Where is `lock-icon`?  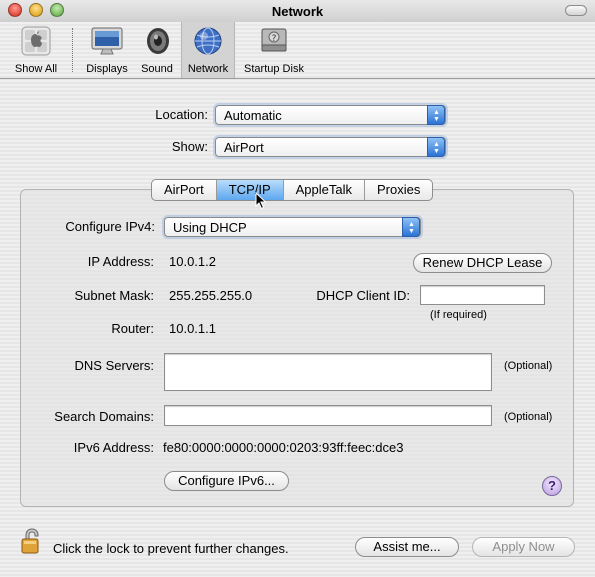 lock-icon is located at coordinates (32, 541).